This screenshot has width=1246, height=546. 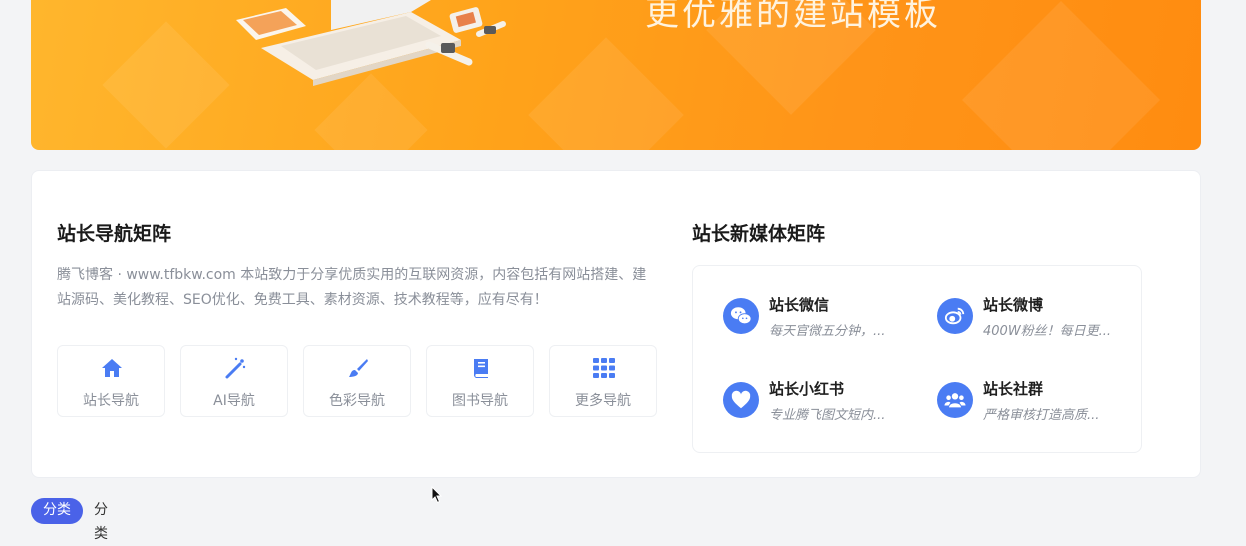 I want to click on nav-card-site: 站长导航, so click(x=111, y=381).